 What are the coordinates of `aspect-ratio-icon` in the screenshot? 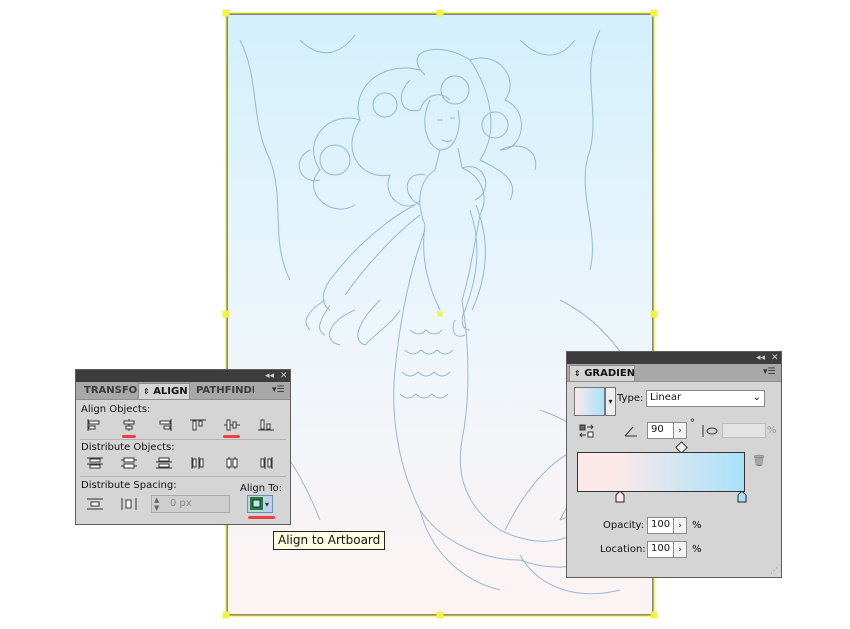 It's located at (710, 431).